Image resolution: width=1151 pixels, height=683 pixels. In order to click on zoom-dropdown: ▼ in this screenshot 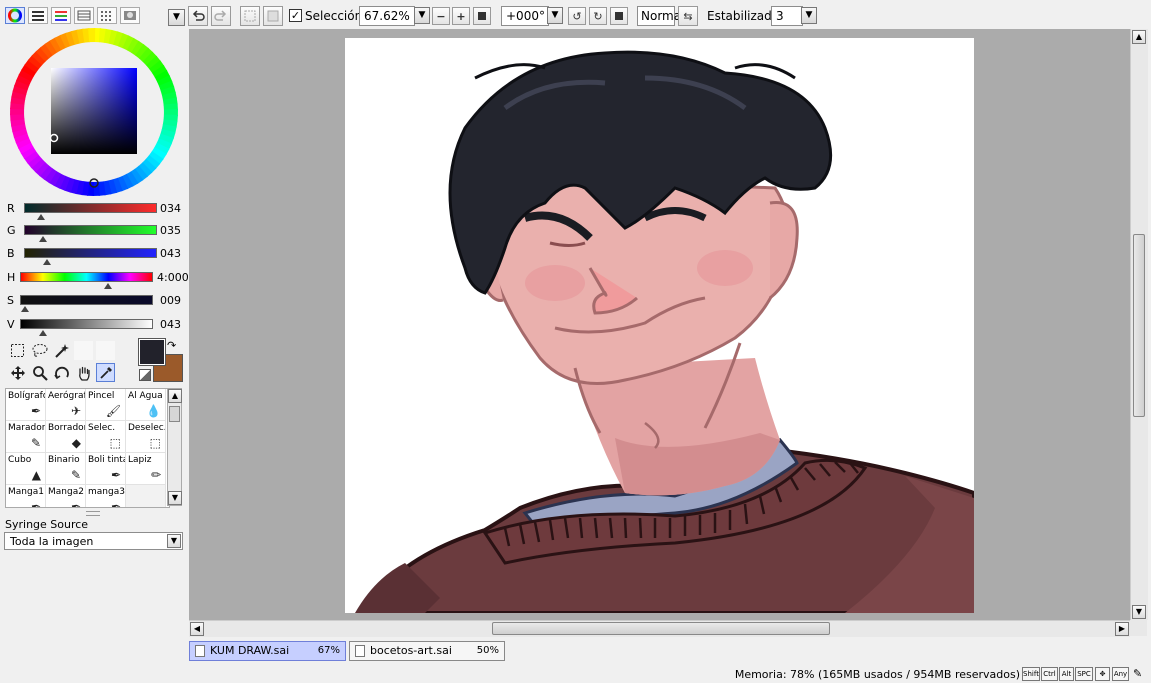, I will do `click(422, 15)`.